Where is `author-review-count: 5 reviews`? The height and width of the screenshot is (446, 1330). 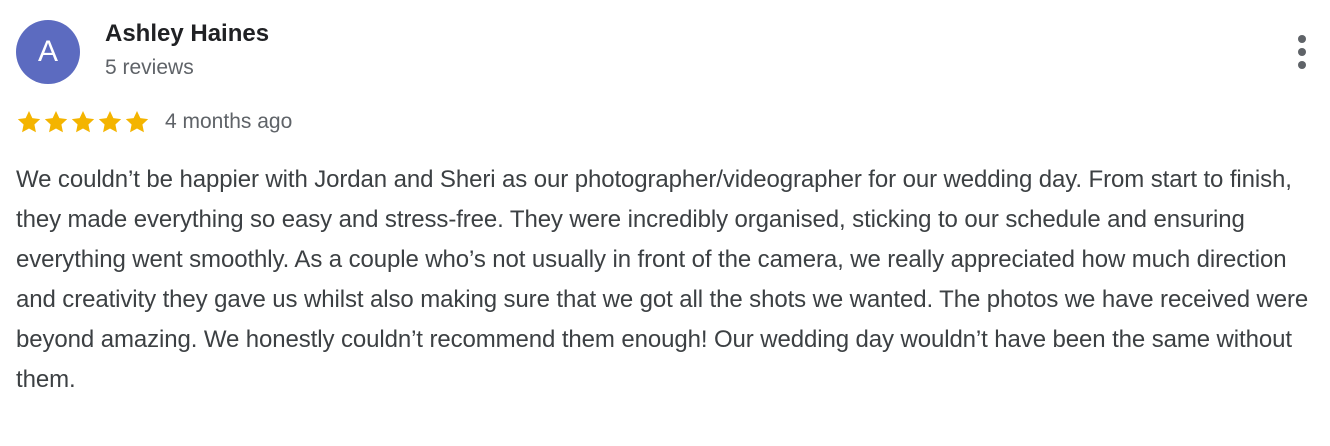
author-review-count: 5 reviews is located at coordinates (149, 67).